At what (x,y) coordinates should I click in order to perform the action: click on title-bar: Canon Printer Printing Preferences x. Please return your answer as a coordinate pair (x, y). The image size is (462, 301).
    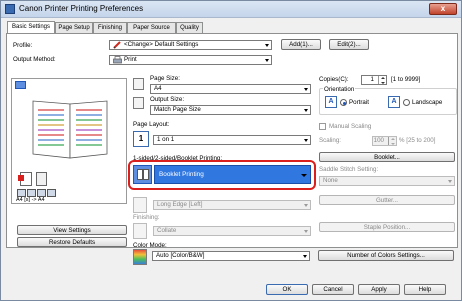
    Looking at the image, I should click on (231, 9).